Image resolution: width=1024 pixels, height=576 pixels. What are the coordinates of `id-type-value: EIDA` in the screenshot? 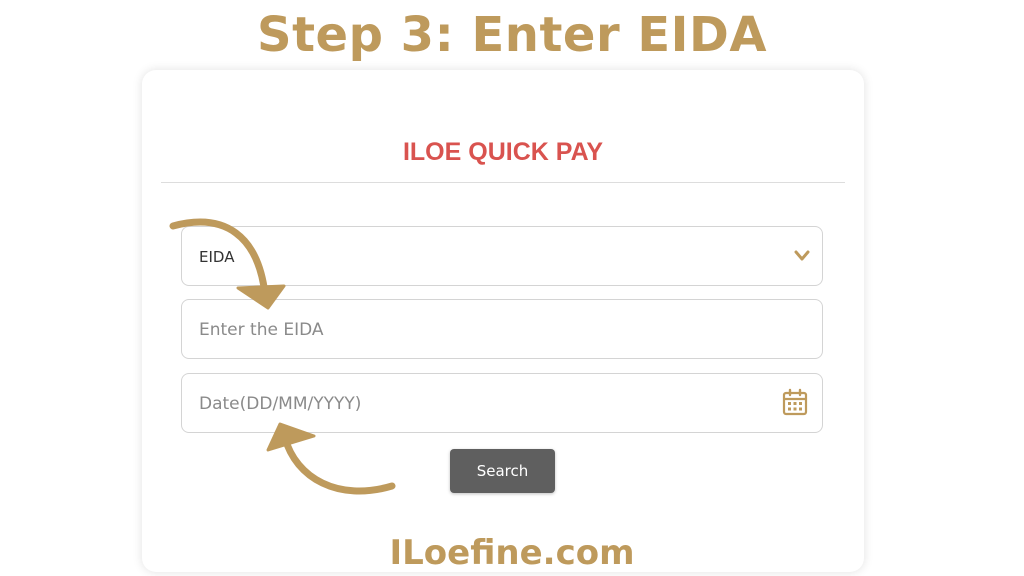 It's located at (217, 257).